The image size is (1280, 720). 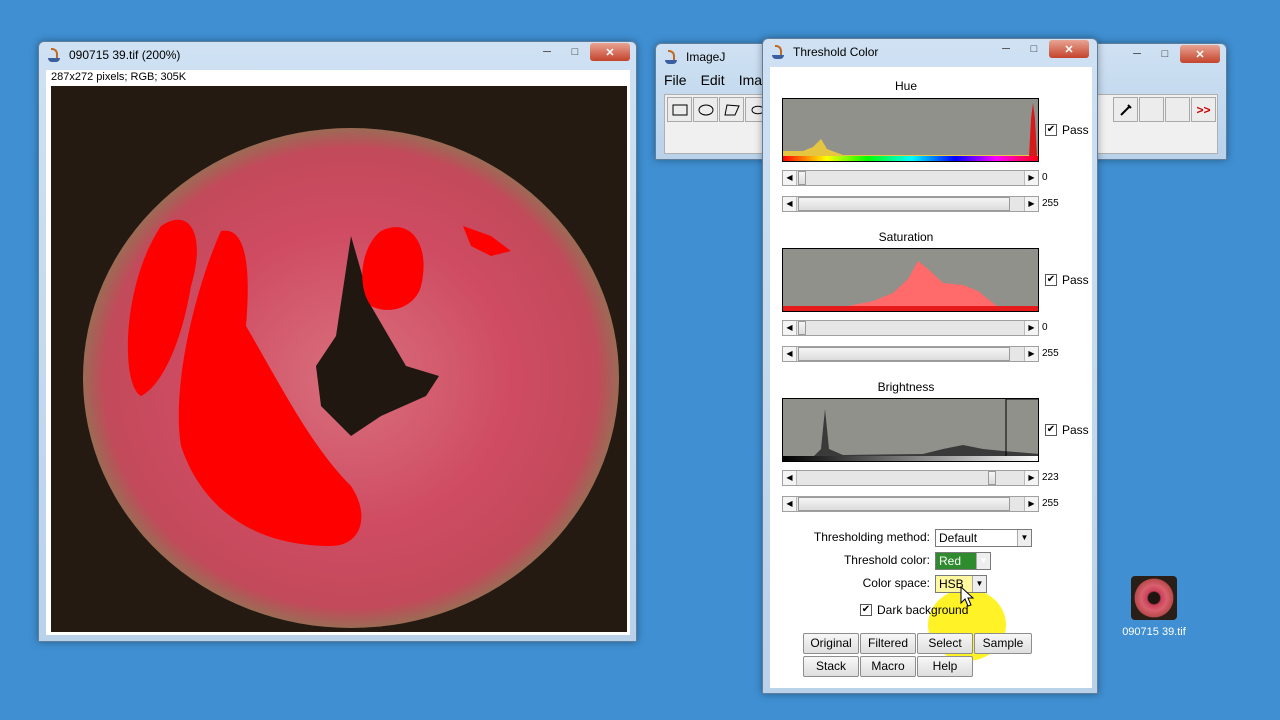 What do you see at coordinates (1075, 130) in the screenshot?
I see `hue-pass-label: Pass` at bounding box center [1075, 130].